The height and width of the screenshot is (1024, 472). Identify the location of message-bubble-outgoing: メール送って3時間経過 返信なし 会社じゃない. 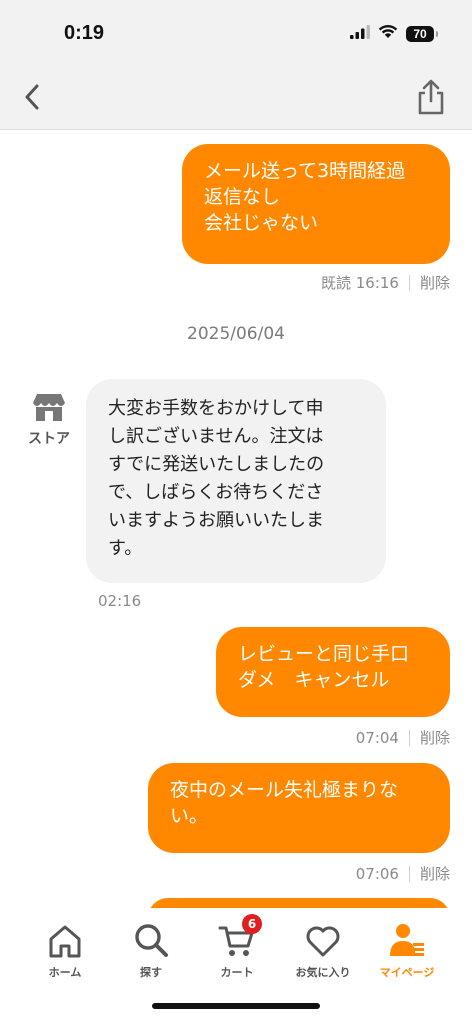
(316, 204).